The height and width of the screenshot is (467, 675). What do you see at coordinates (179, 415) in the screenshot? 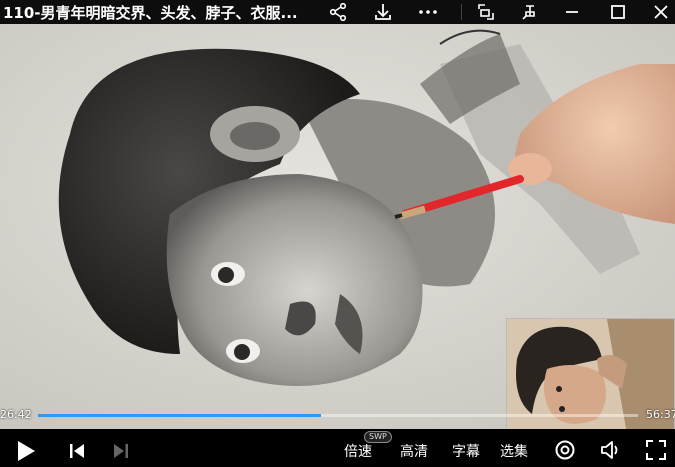
I see `progress-fill` at bounding box center [179, 415].